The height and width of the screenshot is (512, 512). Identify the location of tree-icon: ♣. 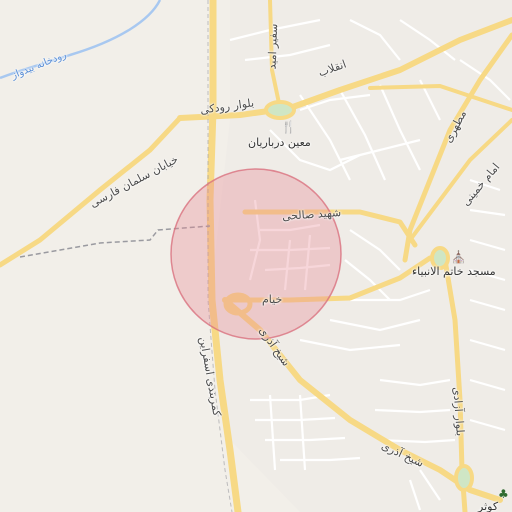
(503, 494).